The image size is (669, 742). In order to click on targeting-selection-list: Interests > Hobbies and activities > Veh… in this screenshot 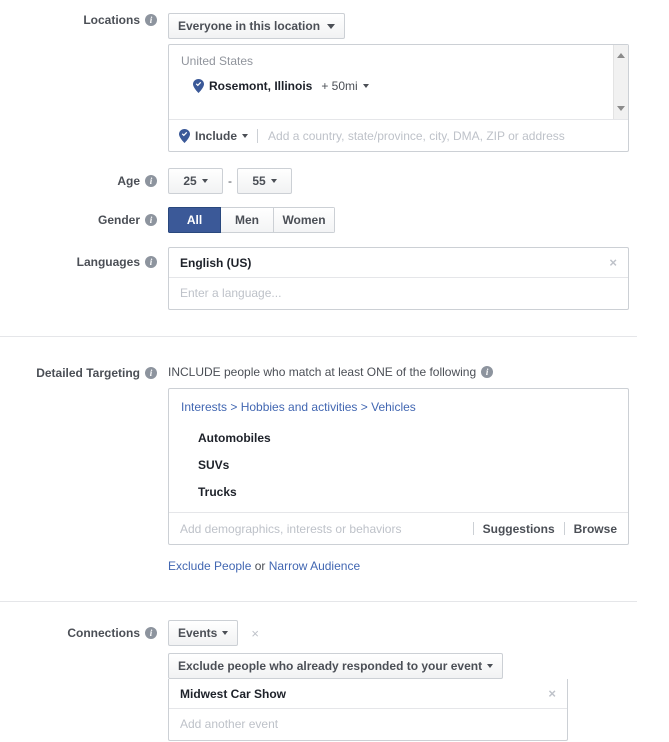, I will do `click(398, 450)`.